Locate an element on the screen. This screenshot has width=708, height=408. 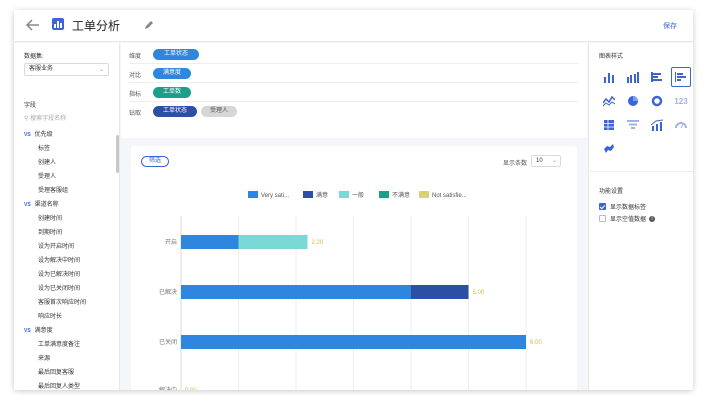
sidebar-scrollbar is located at coordinates (117, 154).